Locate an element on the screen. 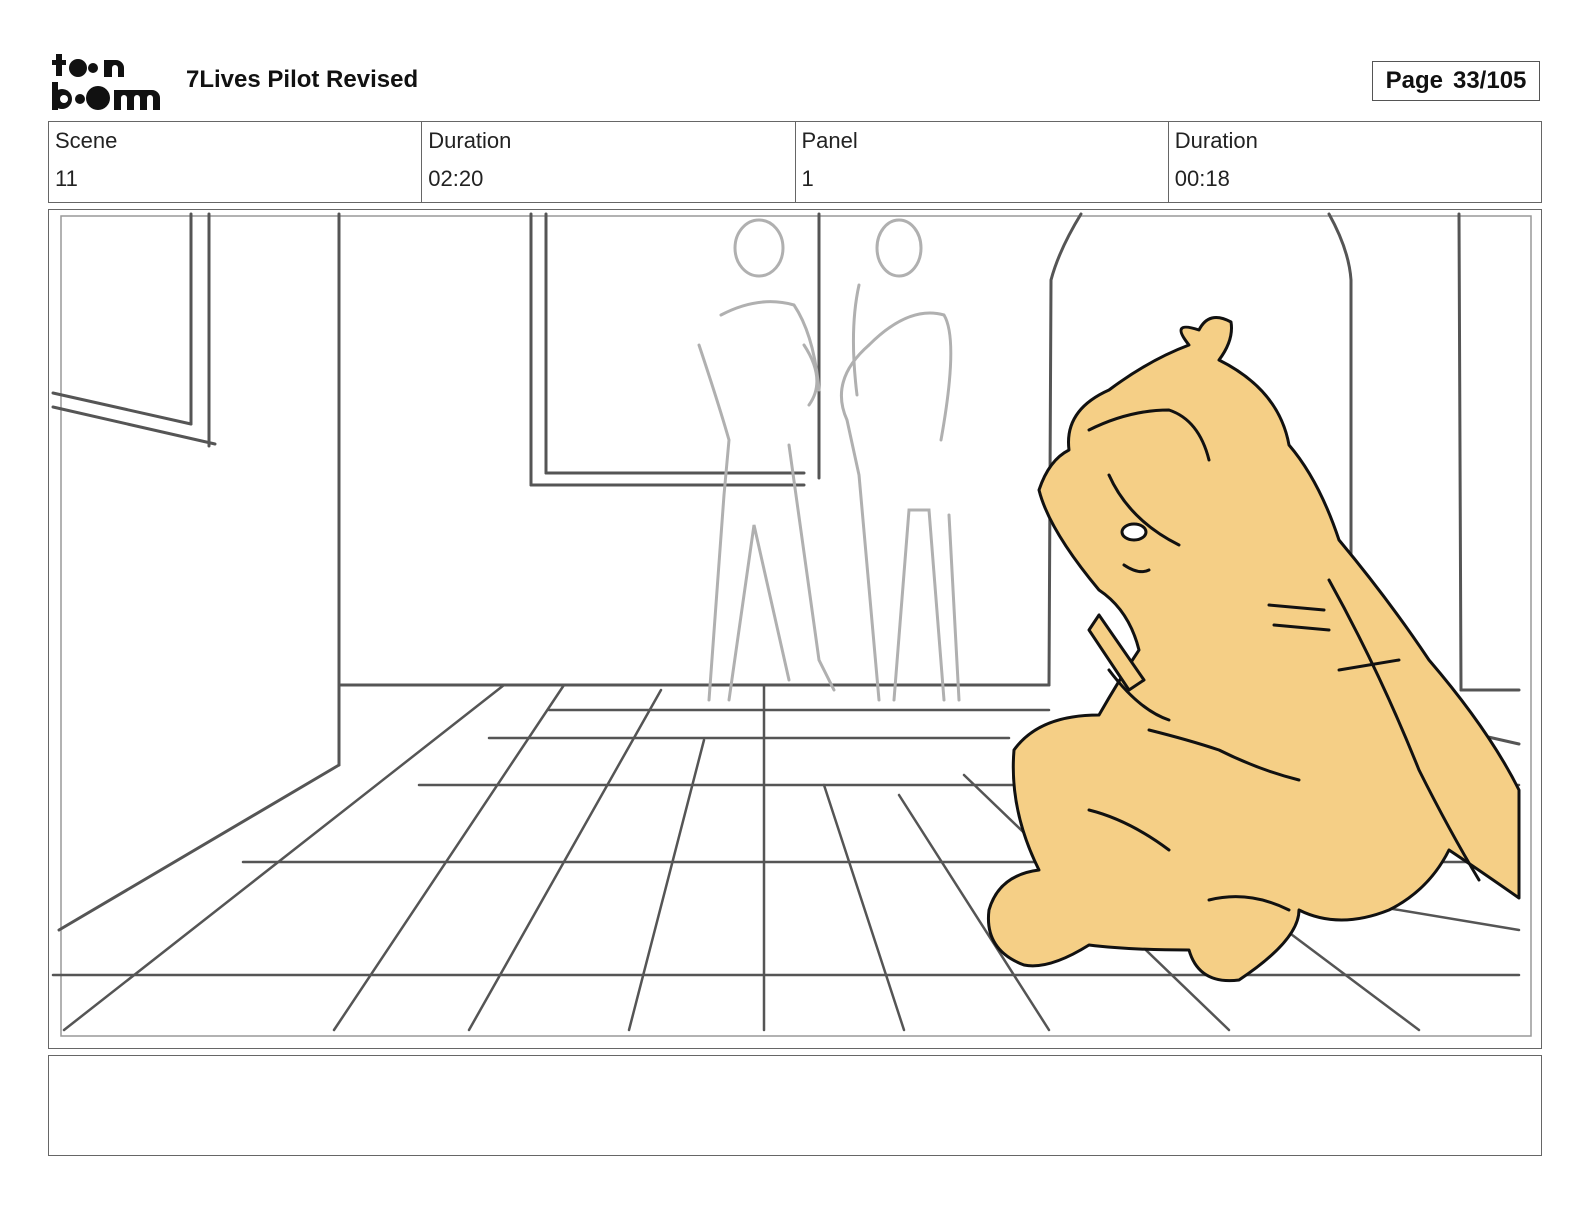  document-title: 7Lives Pilot Revised is located at coordinates (302, 79).